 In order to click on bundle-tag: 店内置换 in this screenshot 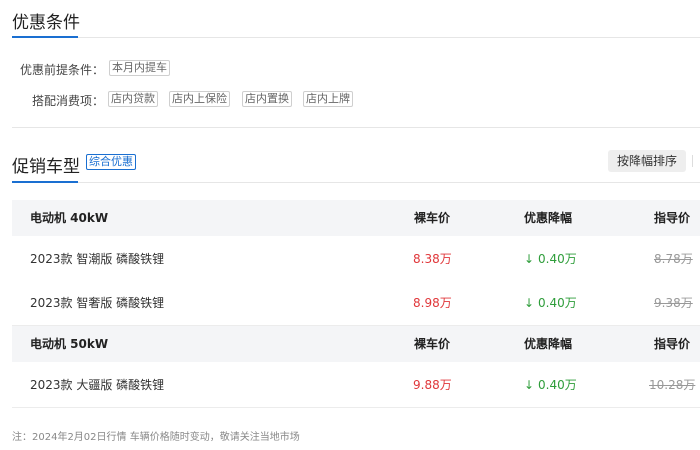, I will do `click(267, 99)`.